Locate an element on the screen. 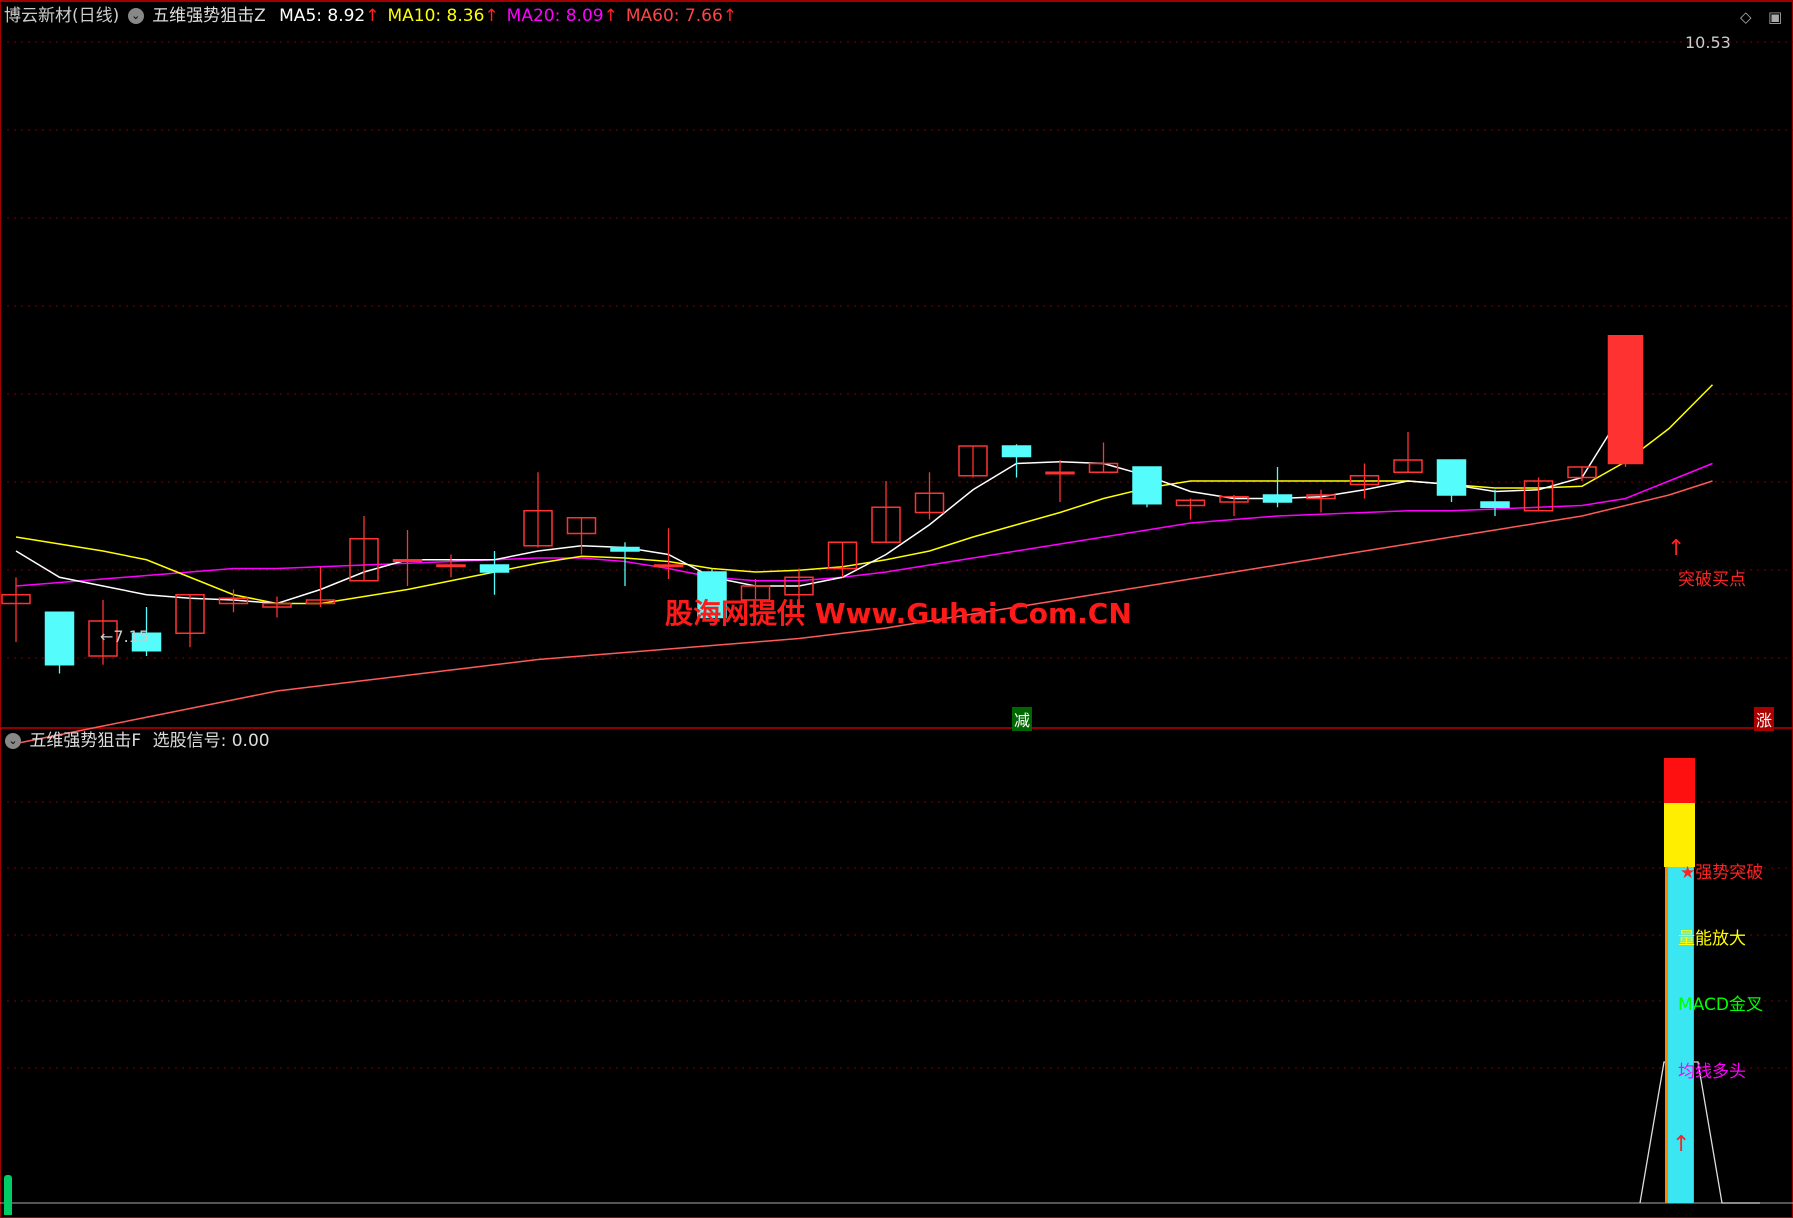  label-macd-cross-text: MACD金叉 is located at coordinates (1720, 1005).